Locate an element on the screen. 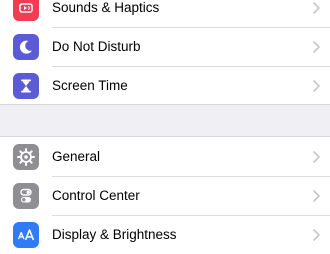 Image resolution: width=330 pixels, height=254 pixels. toggles-icon is located at coordinates (26, 195).